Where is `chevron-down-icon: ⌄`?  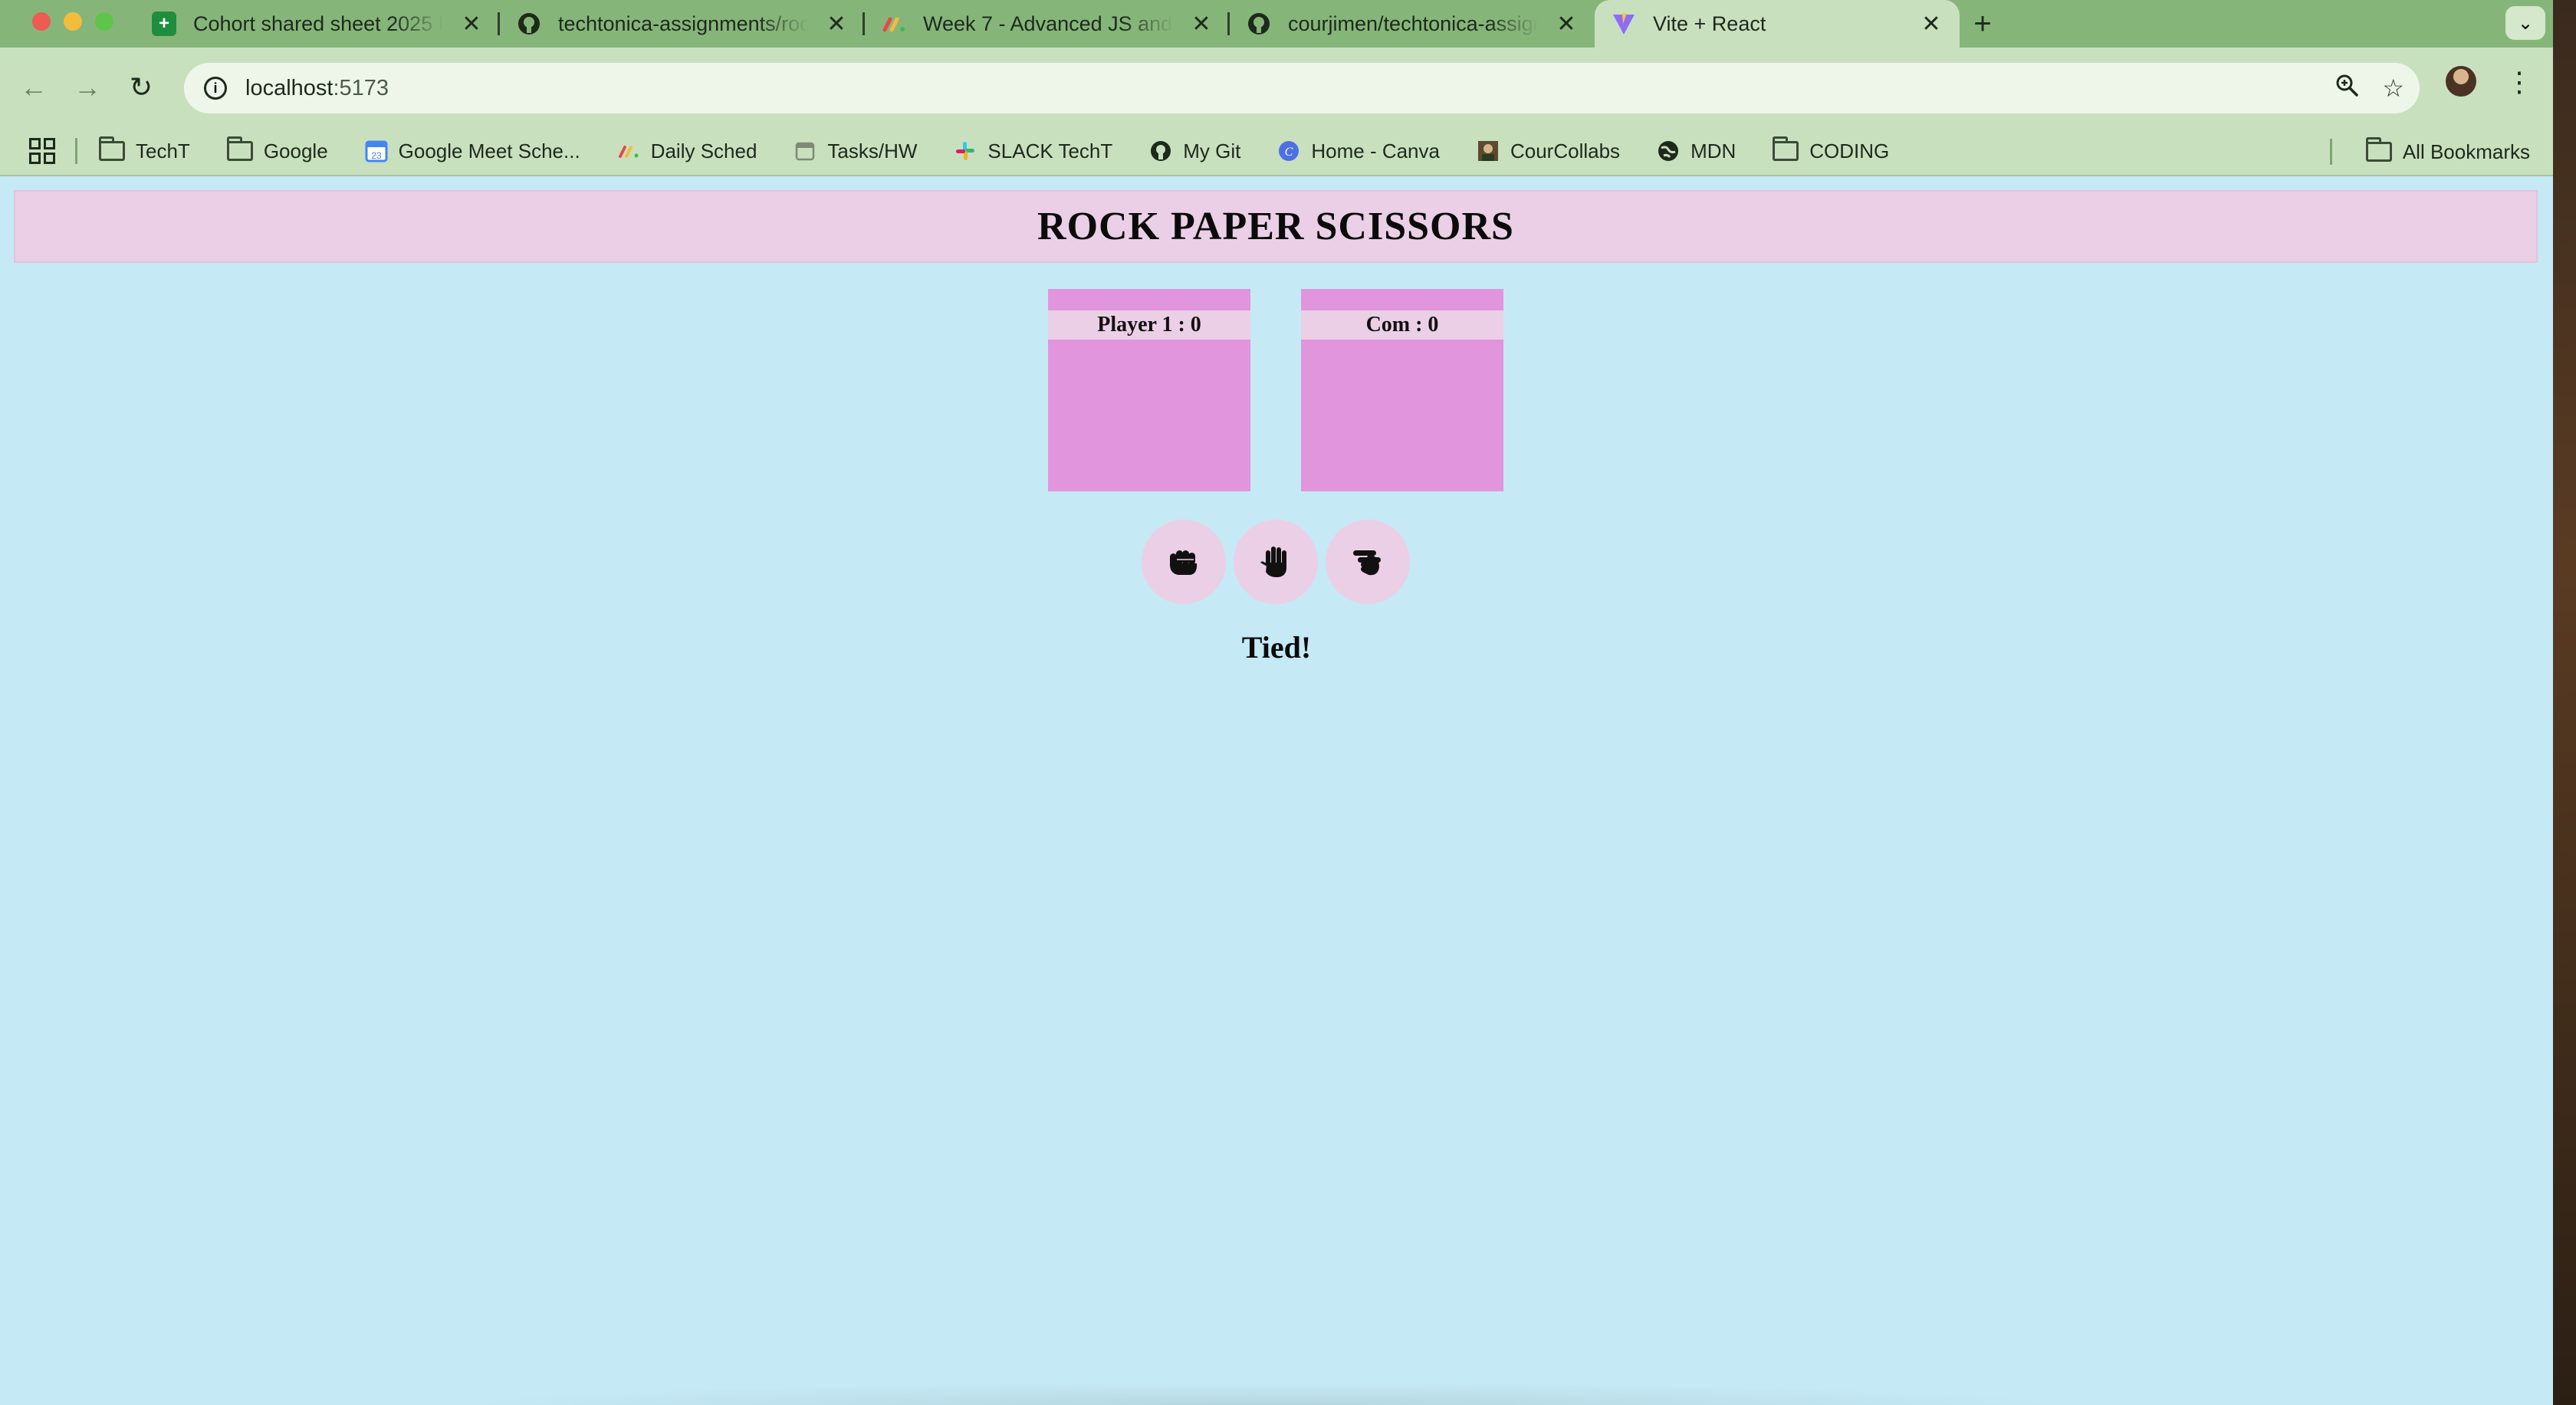
chevron-down-icon: ⌄ is located at coordinates (2525, 23).